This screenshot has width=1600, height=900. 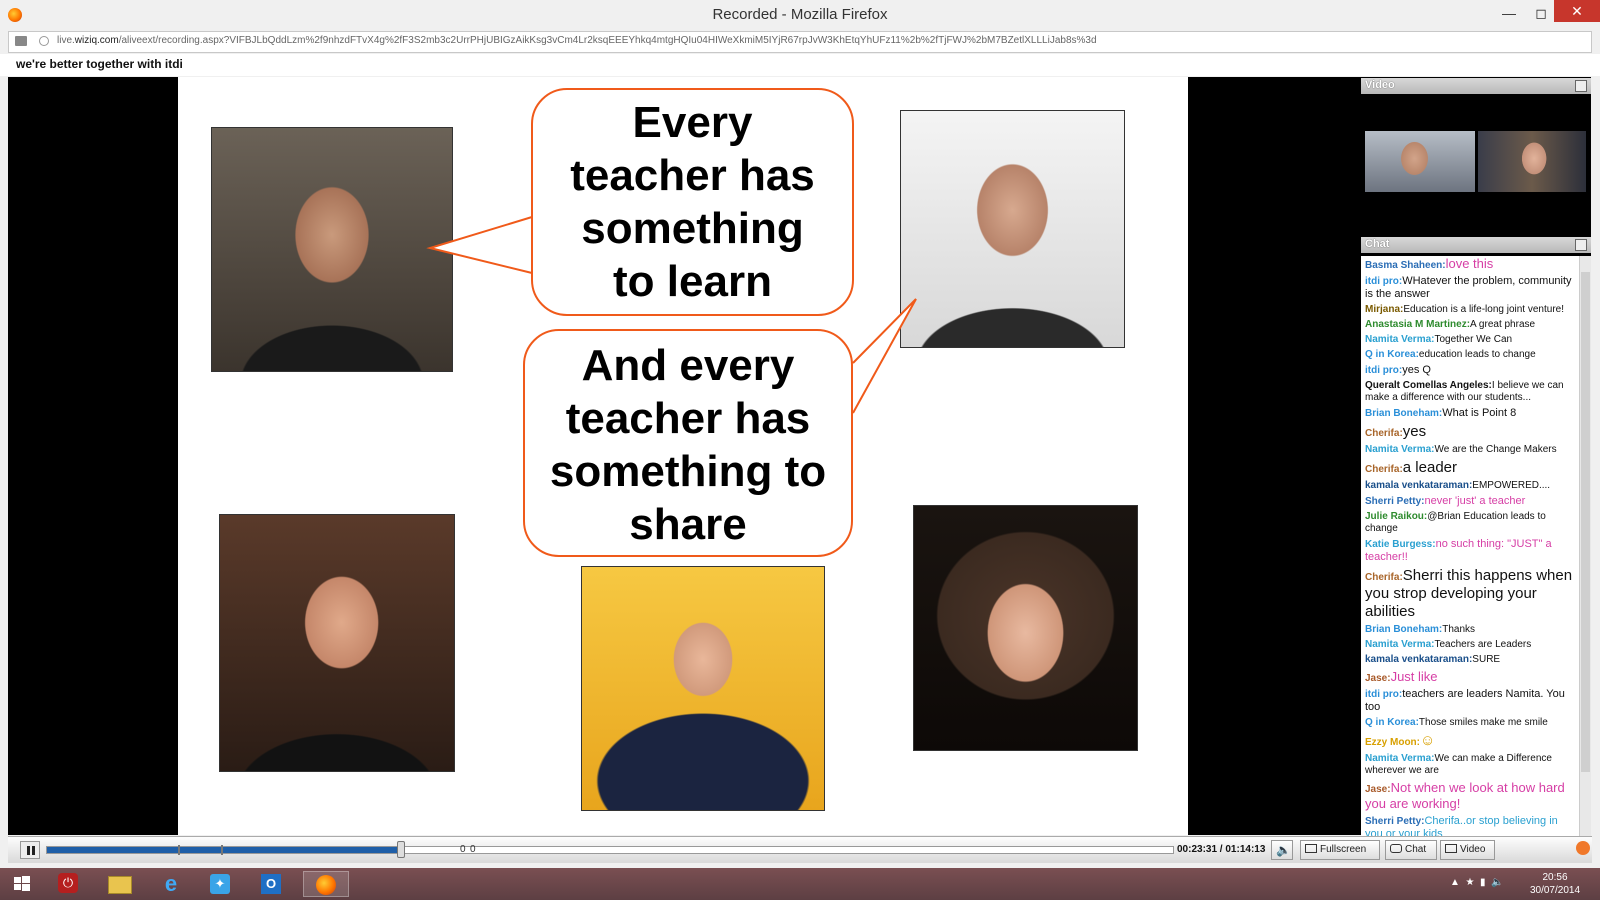 I want to click on url-domain: wiziq.com, so click(x=96, y=40).